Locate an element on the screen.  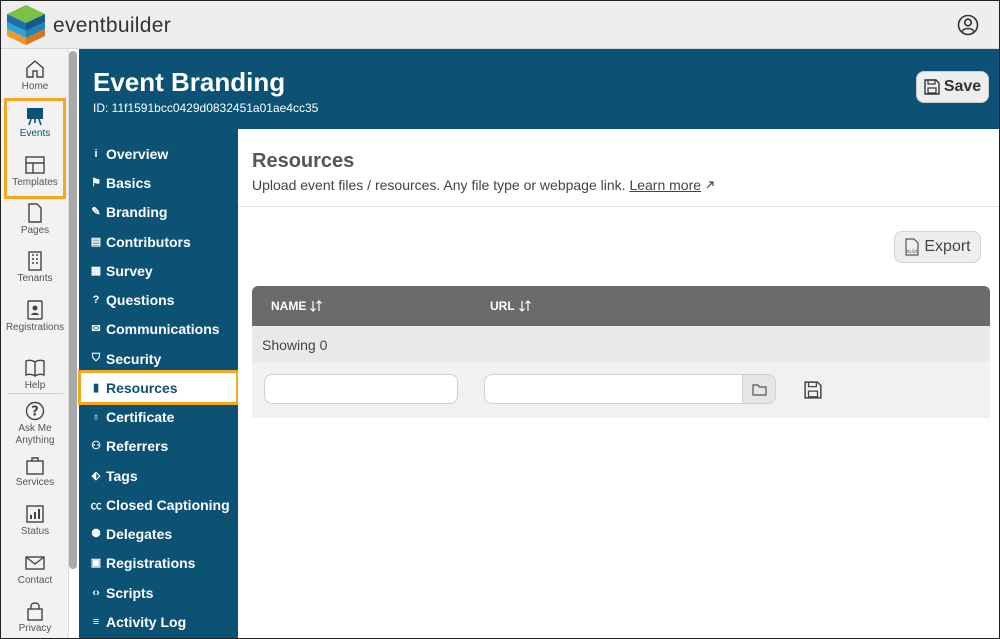
rail-item-home: Home is located at coordinates (35, 75).